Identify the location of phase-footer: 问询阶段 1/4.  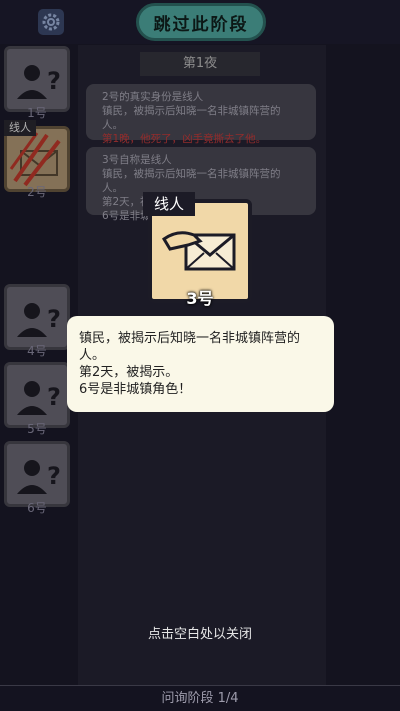
(200, 698).